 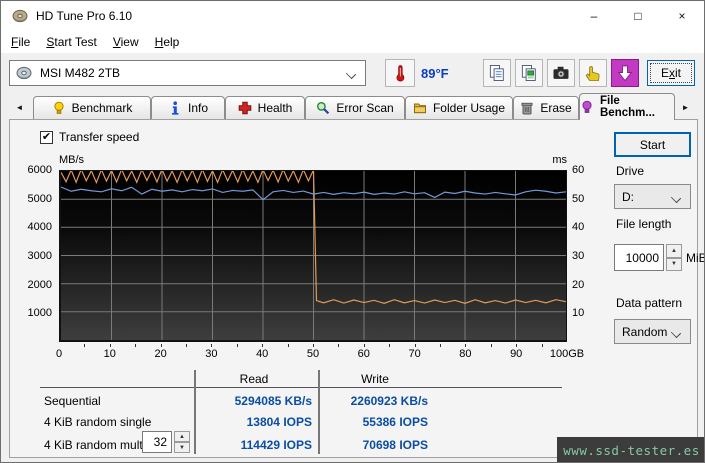 I want to click on sequential-read-value: 5294085 KB/s, so click(x=273, y=401).